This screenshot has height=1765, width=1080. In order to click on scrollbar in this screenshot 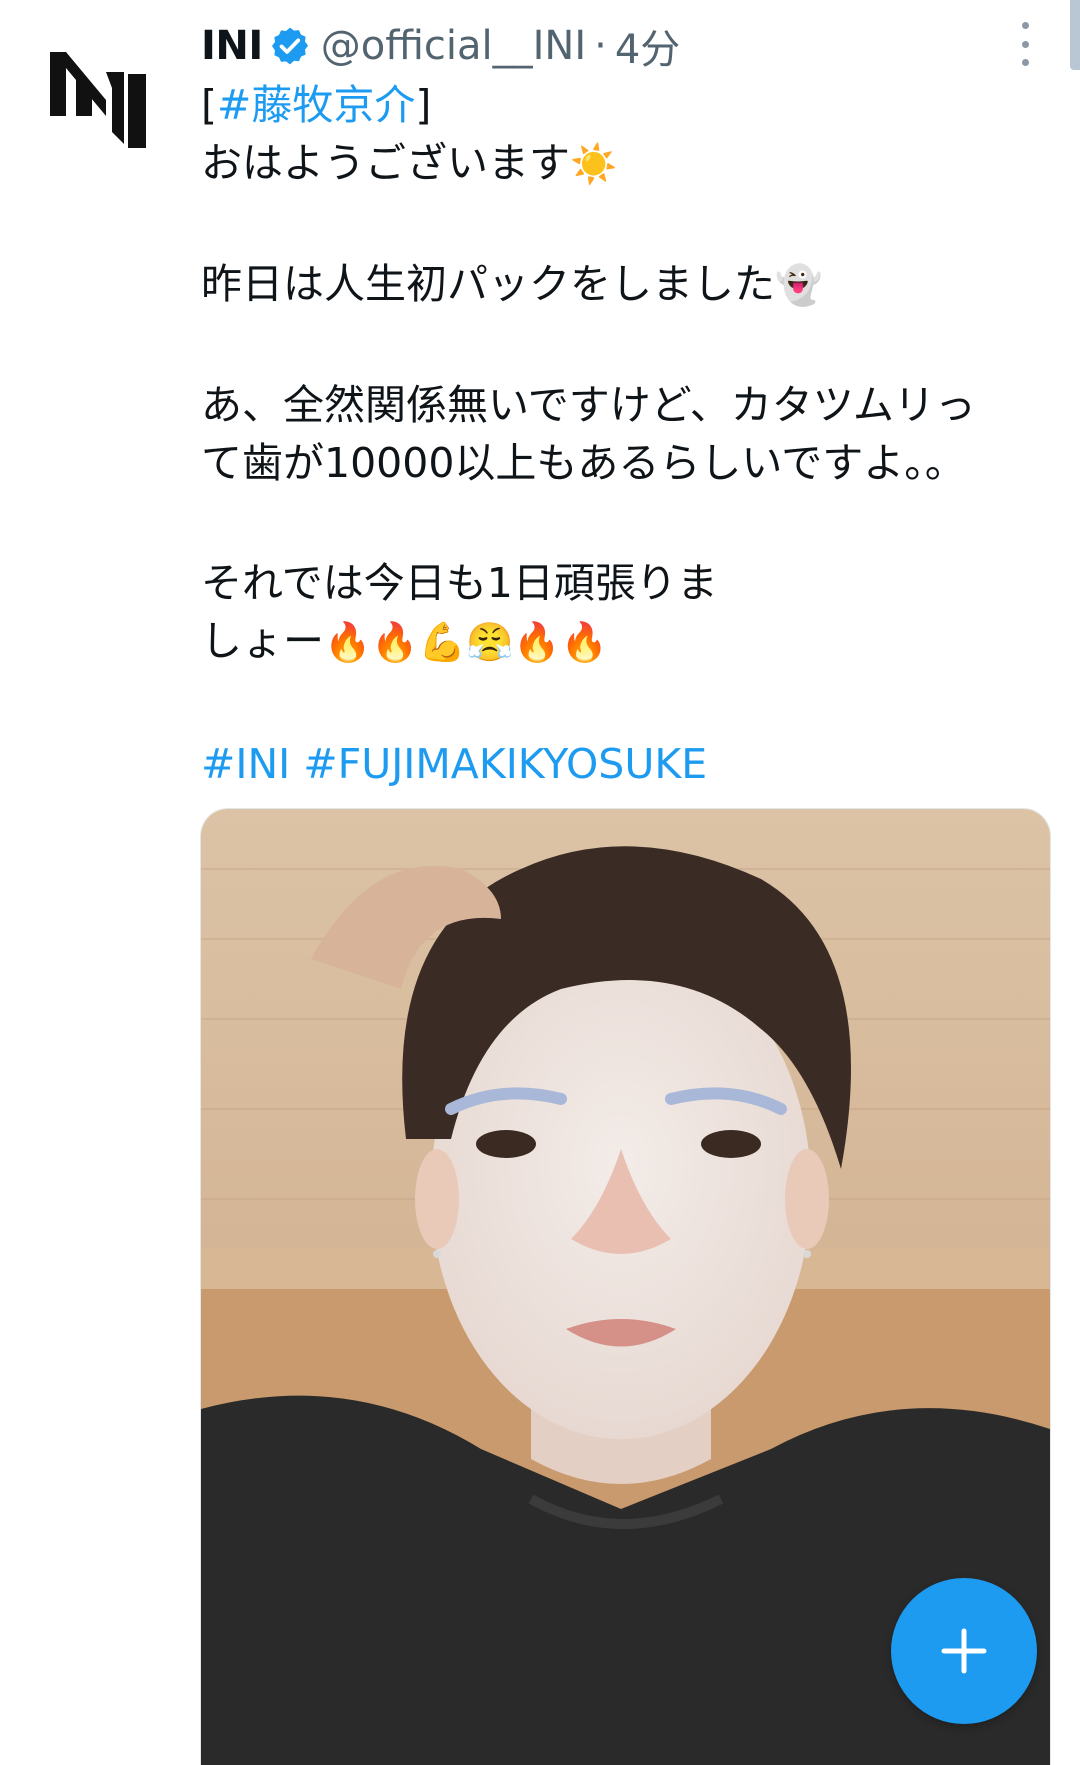, I will do `click(1075, 35)`.